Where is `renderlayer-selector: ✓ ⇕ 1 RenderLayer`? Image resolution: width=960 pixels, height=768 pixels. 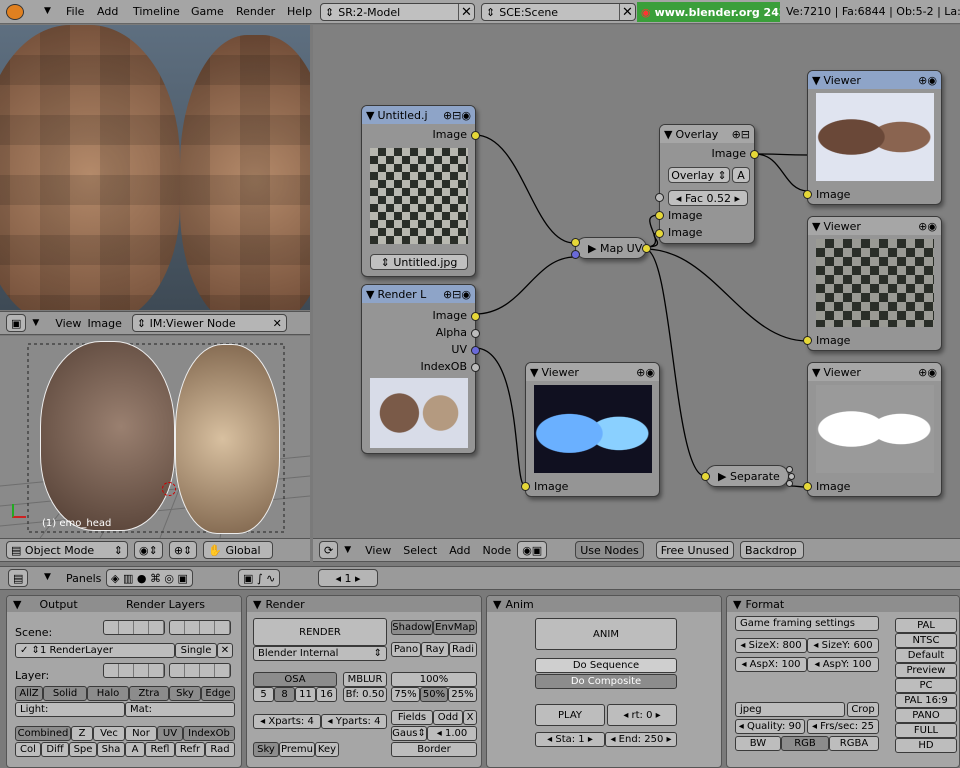
renderlayer-selector: ✓ ⇕ 1 RenderLayer is located at coordinates (95, 650).